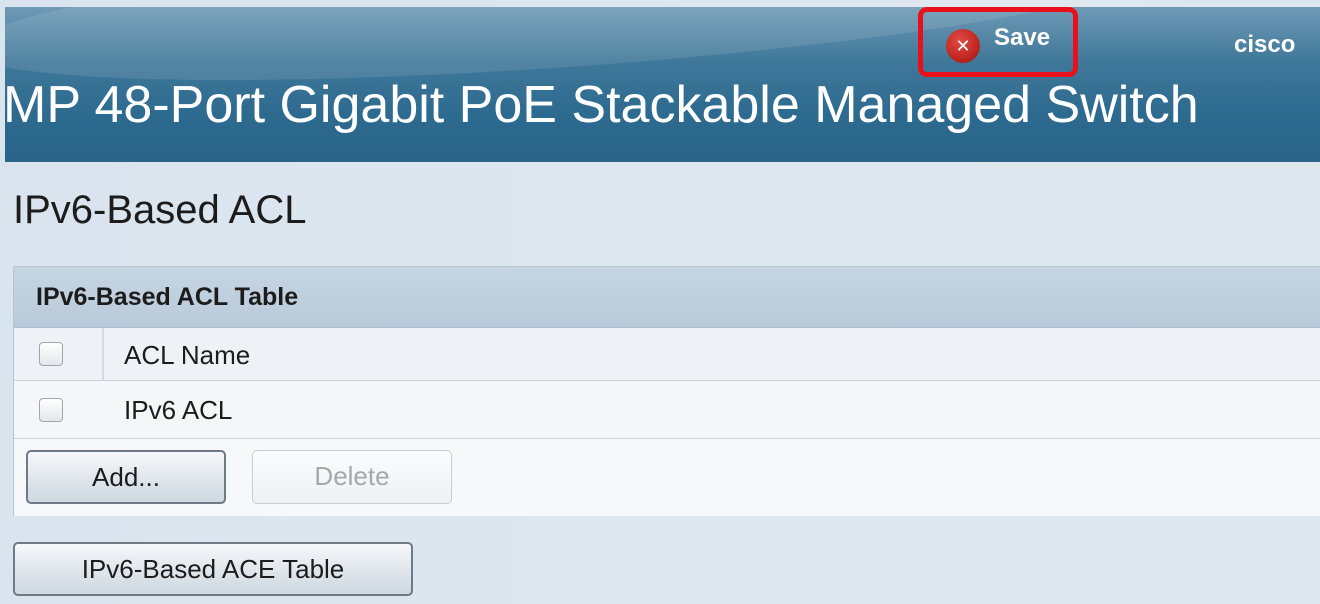 This screenshot has width=1320, height=604. What do you see at coordinates (667, 477) in the screenshot?
I see `table-button-bar: Add... Delete` at bounding box center [667, 477].